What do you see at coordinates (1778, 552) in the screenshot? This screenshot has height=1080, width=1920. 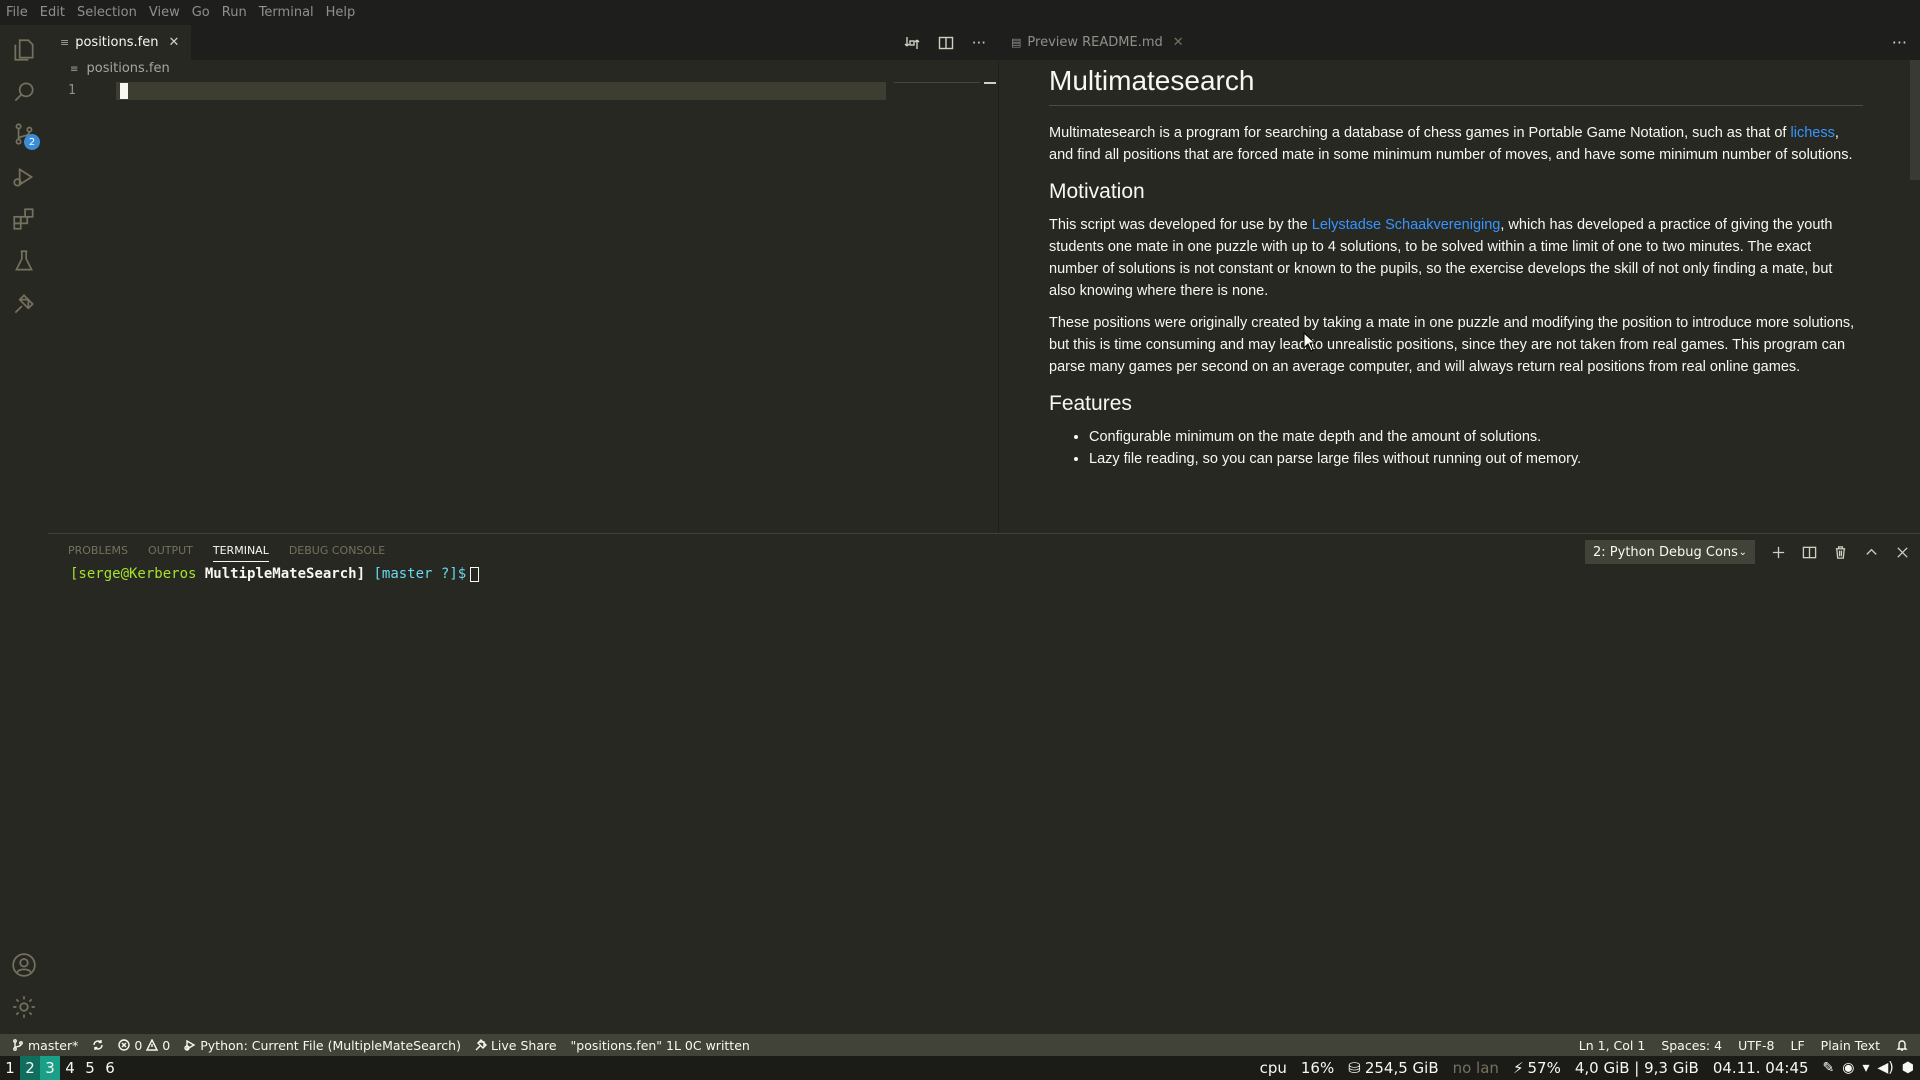 I see `new-terminal-icon` at bounding box center [1778, 552].